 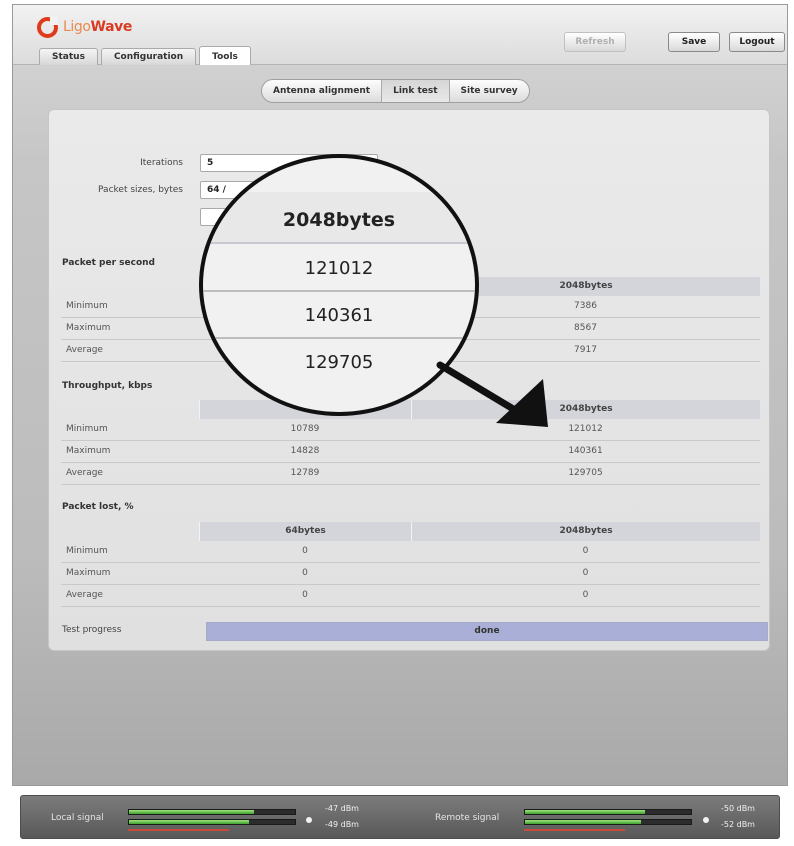 What do you see at coordinates (492, 394) in the screenshot?
I see `callout-arrow-icon` at bounding box center [492, 394].